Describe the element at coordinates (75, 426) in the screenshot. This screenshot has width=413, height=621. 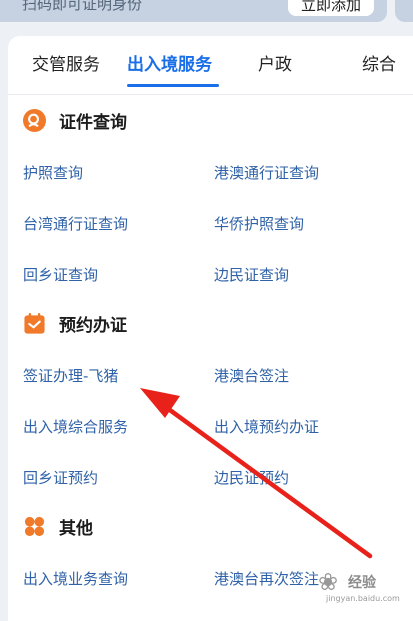
I see `link-exit-entry-services: 出入境综合服务` at that location.